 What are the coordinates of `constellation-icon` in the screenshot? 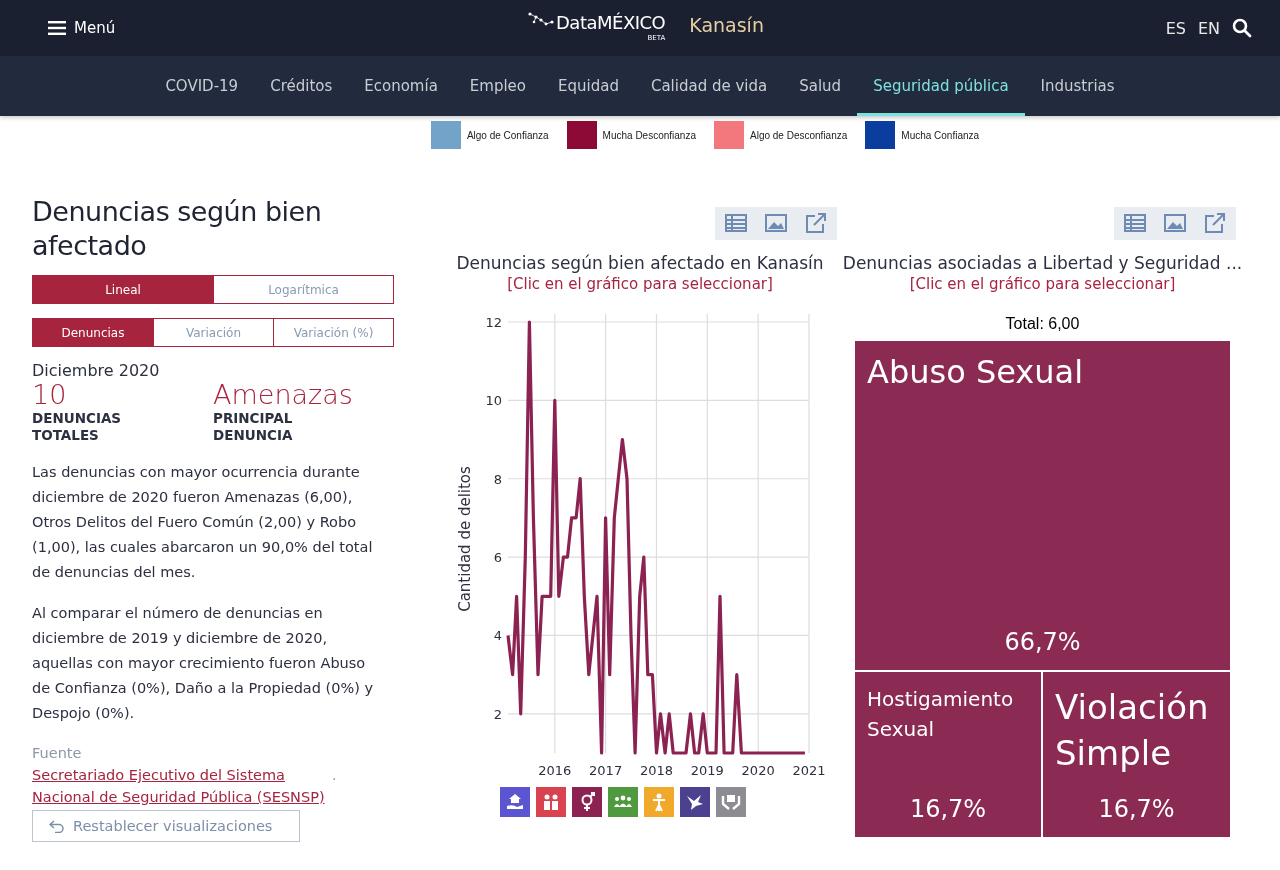 It's located at (541, 20).